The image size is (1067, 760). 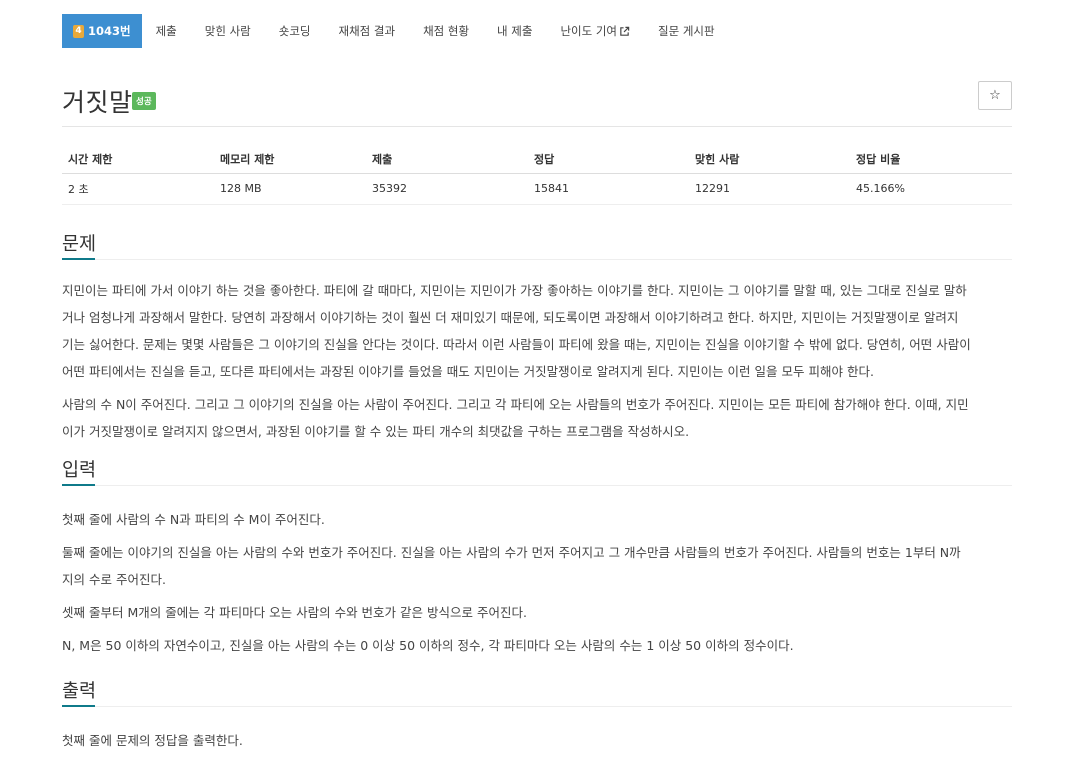 What do you see at coordinates (537, 730) in the screenshot?
I see `output-description: 첫째 줄에 문제의 정답을 출력한다.` at bounding box center [537, 730].